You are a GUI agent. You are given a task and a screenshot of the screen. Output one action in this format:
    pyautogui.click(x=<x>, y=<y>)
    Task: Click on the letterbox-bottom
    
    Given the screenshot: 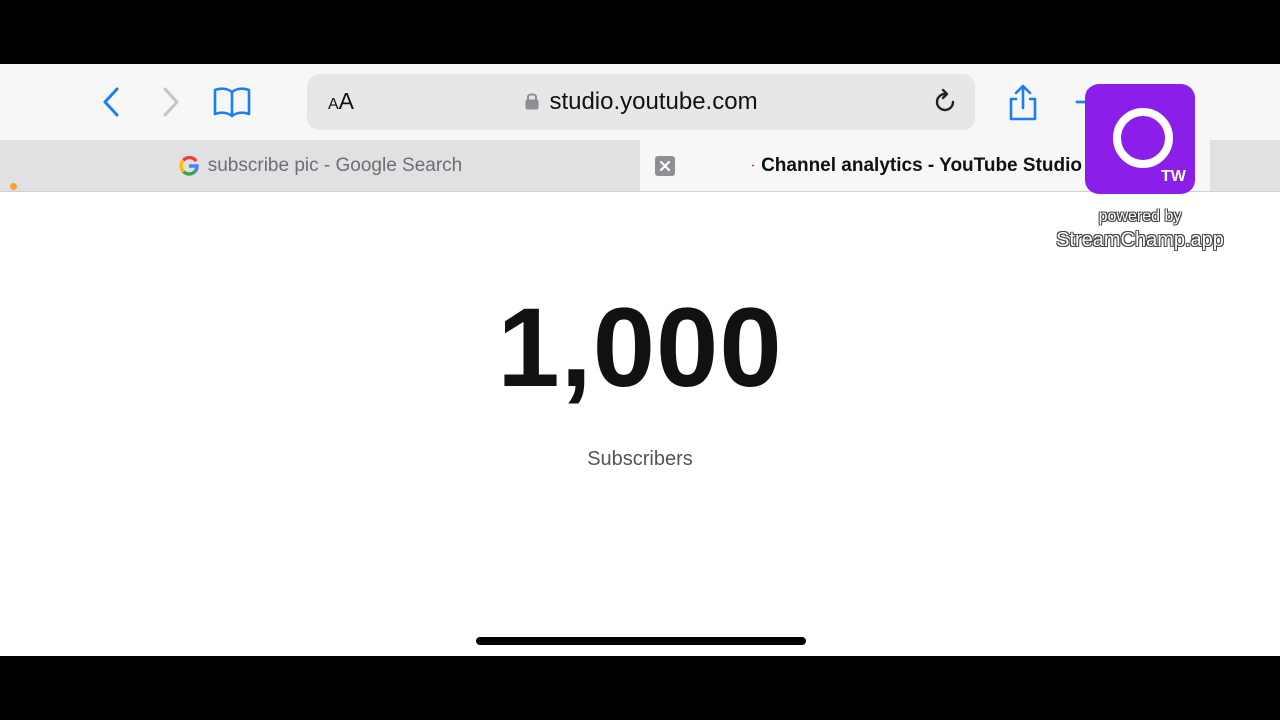 What is the action you would take?
    pyautogui.click(x=640, y=688)
    